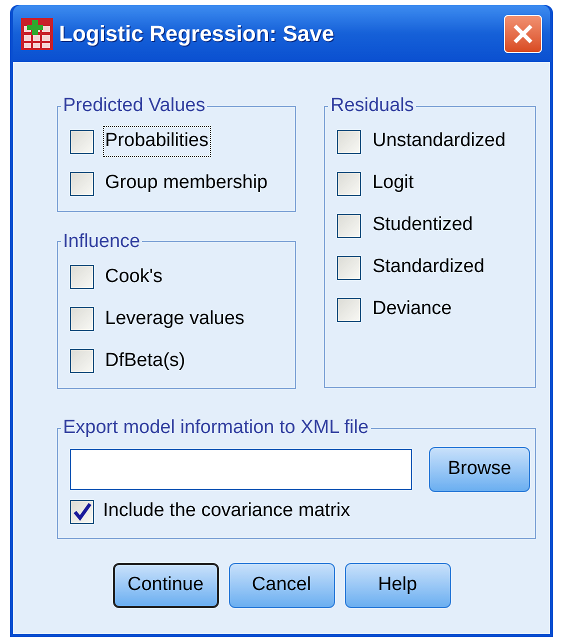 The image size is (564, 638). Describe the element at coordinates (133, 277) in the screenshot. I see `checkbox-label: Cook's` at that location.